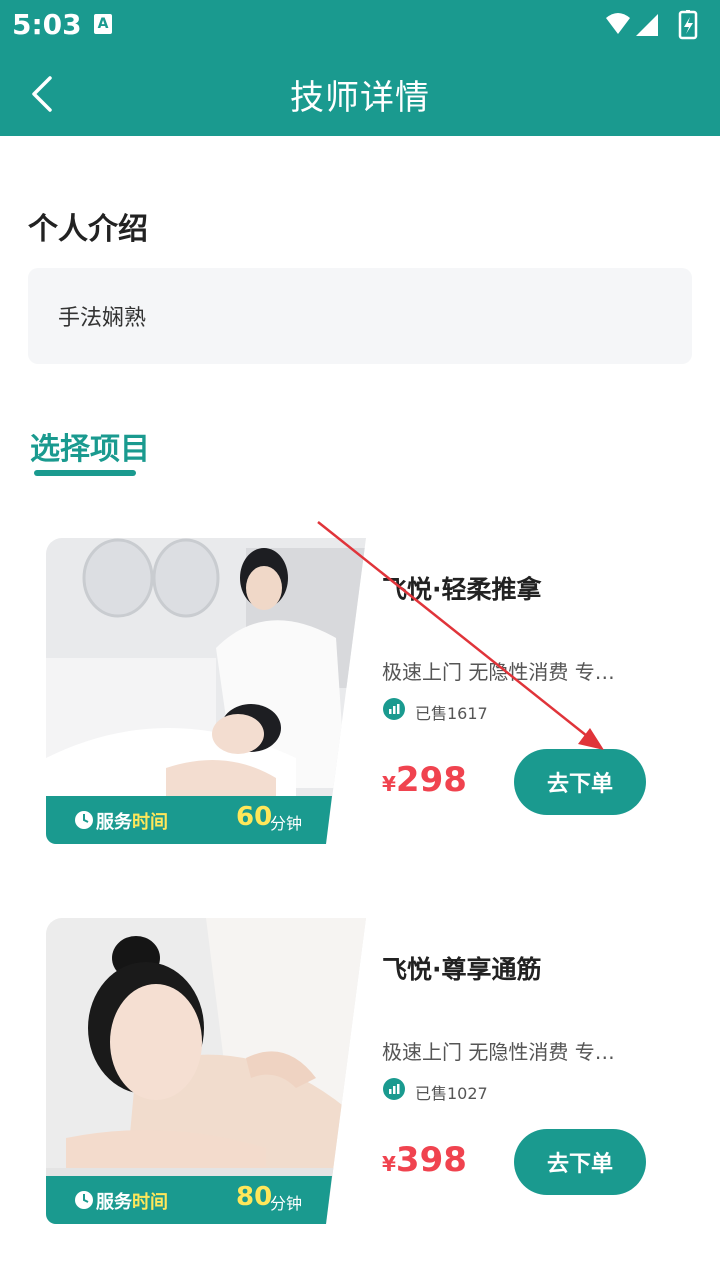 Image resolution: width=720 pixels, height=1280 pixels. Describe the element at coordinates (85, 473) in the screenshot. I see `tab-underline` at that location.